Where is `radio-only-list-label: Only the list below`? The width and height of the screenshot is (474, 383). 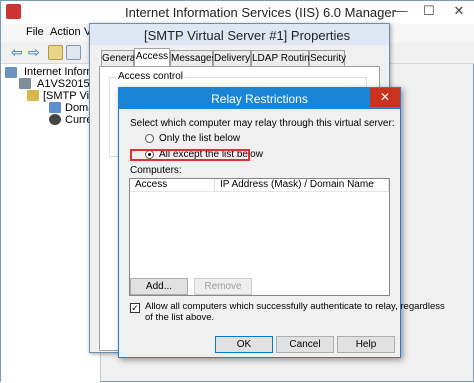
radio-only-list-label: Only the list below is located at coordinates (200, 138).